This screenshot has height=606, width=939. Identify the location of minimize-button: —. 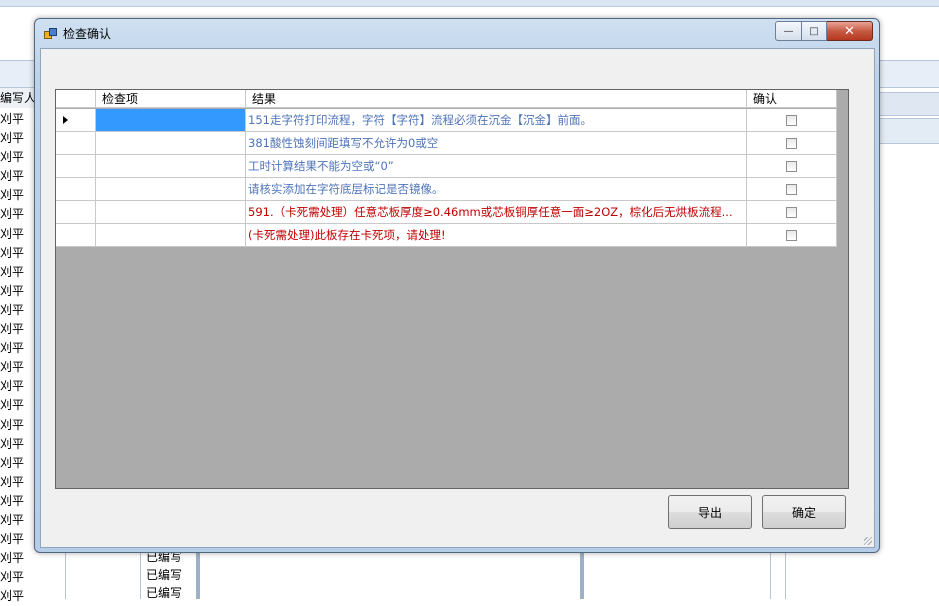
(788, 31).